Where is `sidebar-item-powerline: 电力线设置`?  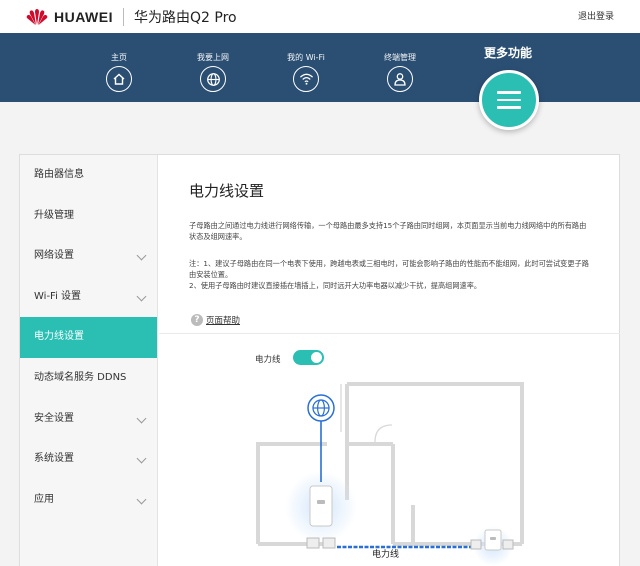 sidebar-item-powerline: 电力线设置 is located at coordinates (88, 337).